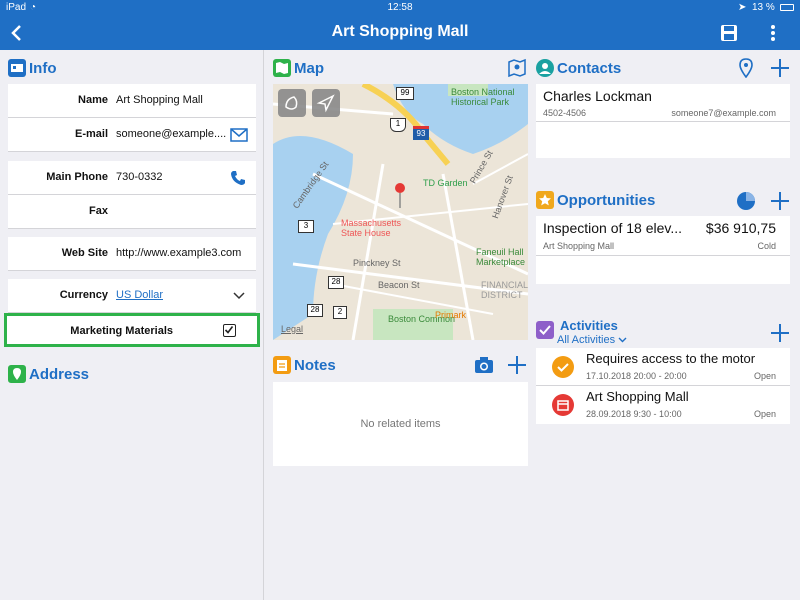 This screenshot has width=800, height=600. I want to click on info-section-header: Info, so click(32, 68).